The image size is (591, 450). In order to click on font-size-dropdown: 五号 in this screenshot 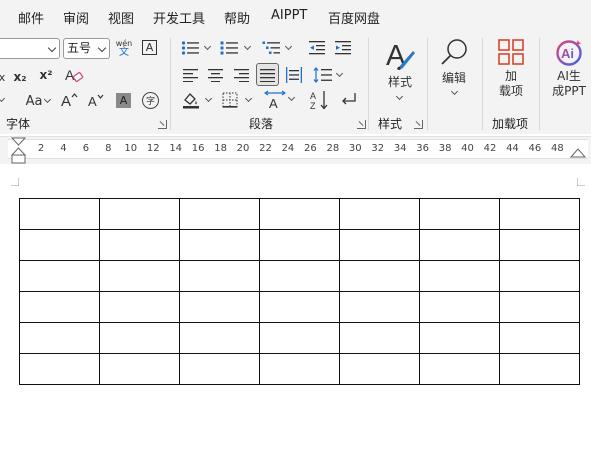, I will do `click(86, 48)`.